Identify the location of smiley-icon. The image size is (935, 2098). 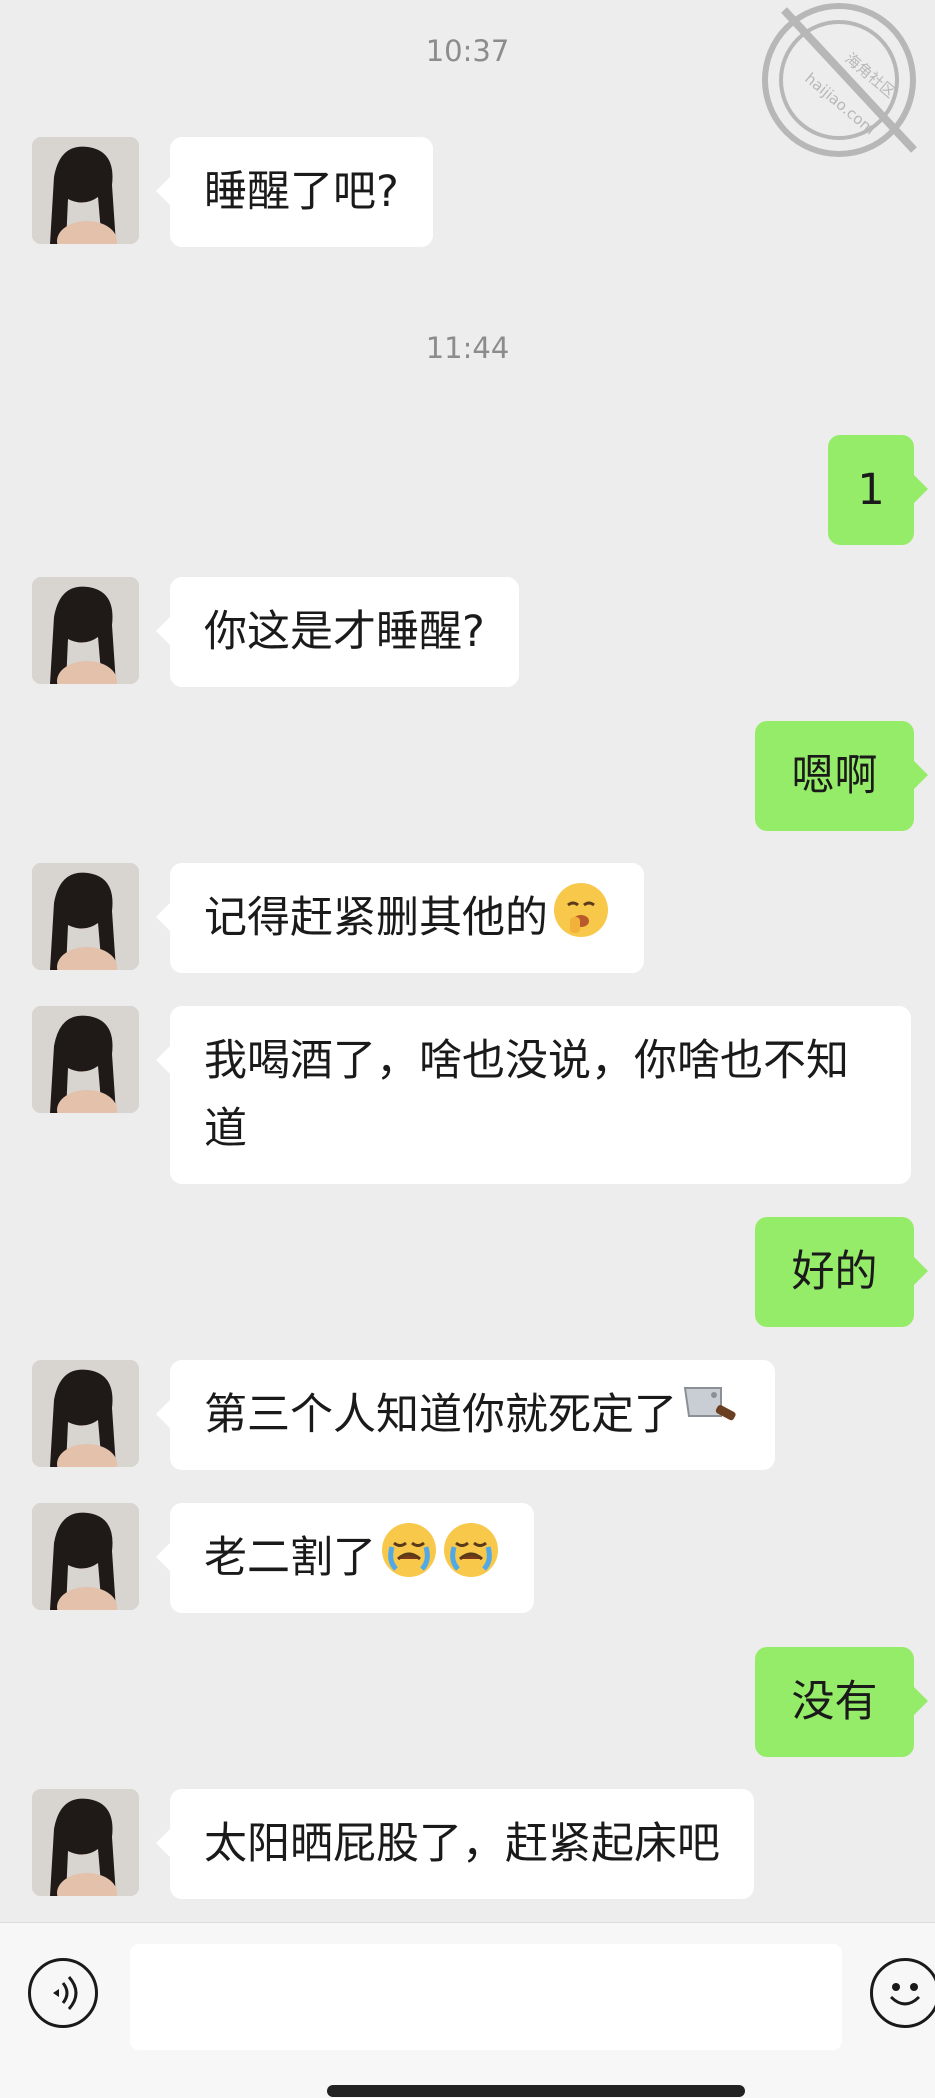
(902, 1993).